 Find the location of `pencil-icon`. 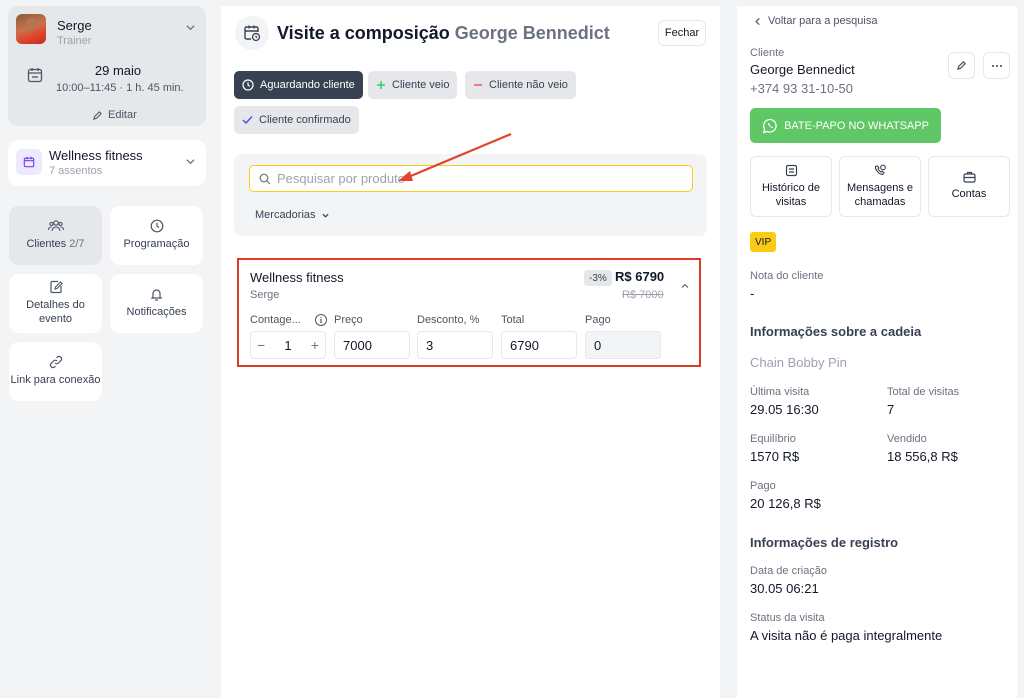

pencil-icon is located at coordinates (961, 65).